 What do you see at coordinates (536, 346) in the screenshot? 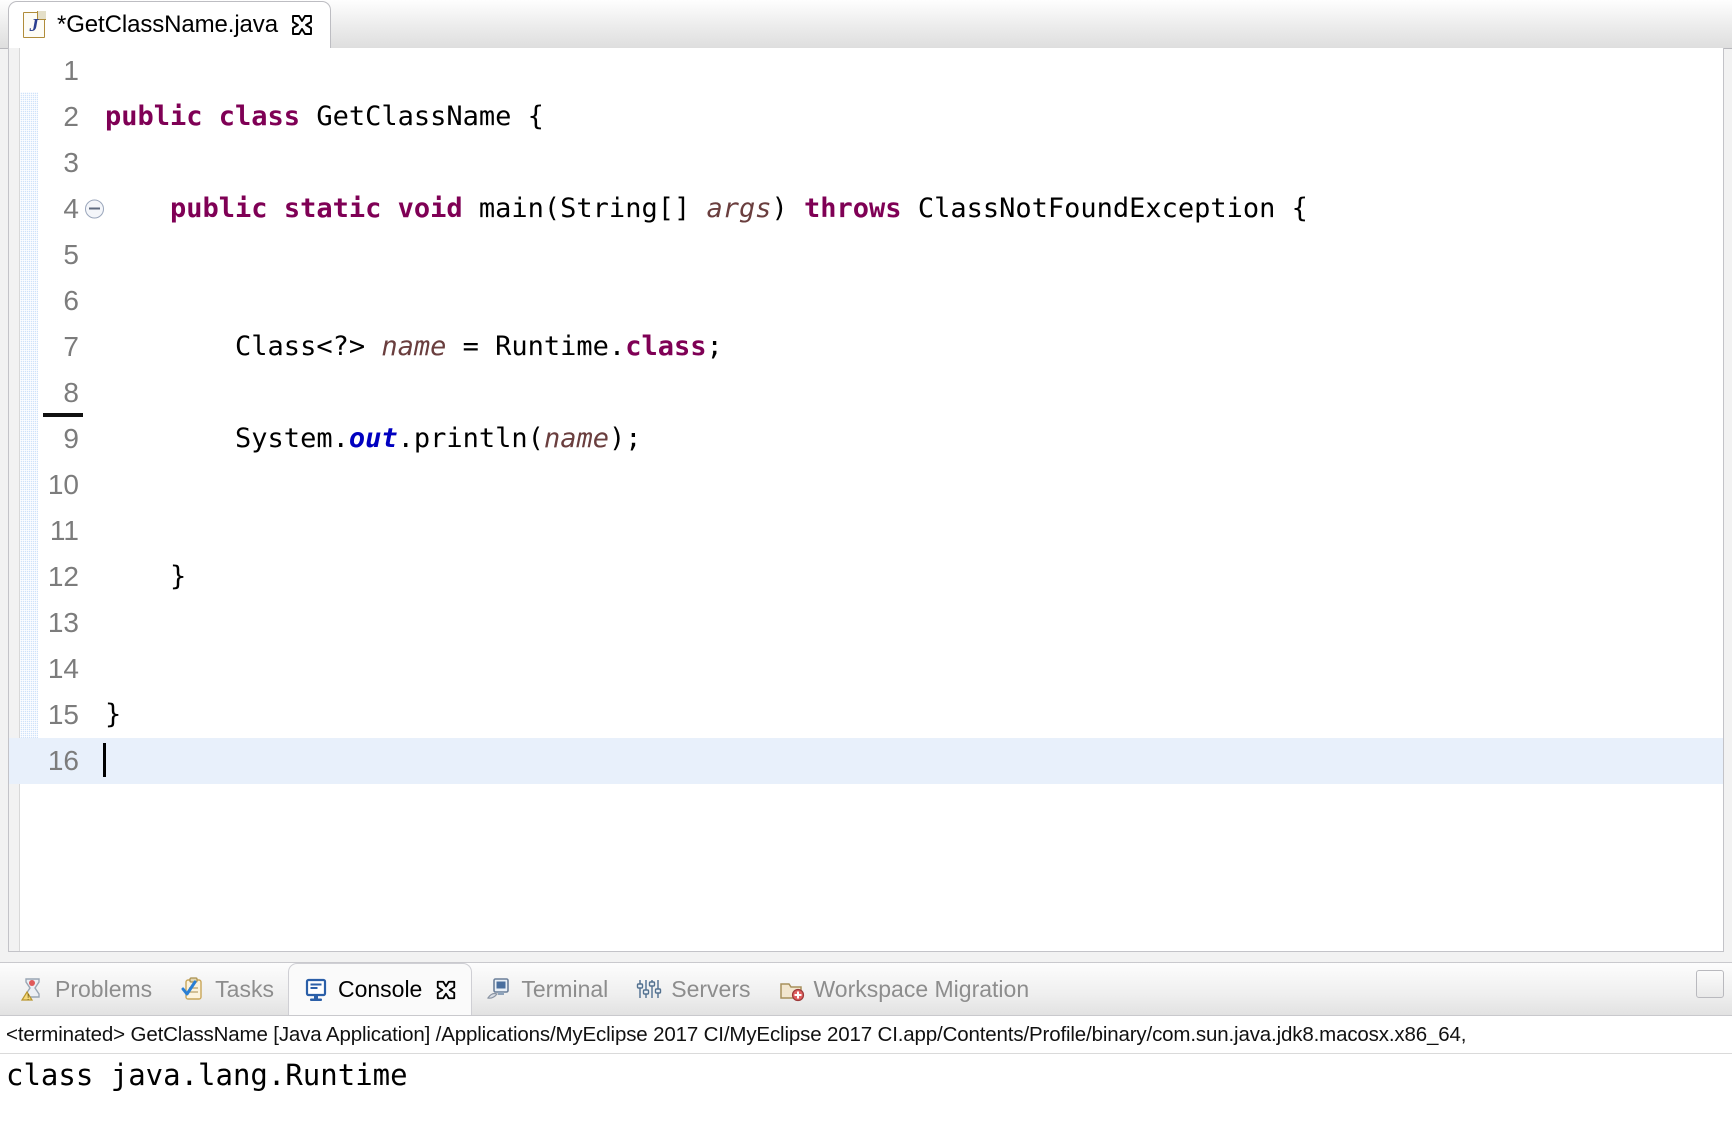
I see `code-token: = Runtime.` at bounding box center [536, 346].